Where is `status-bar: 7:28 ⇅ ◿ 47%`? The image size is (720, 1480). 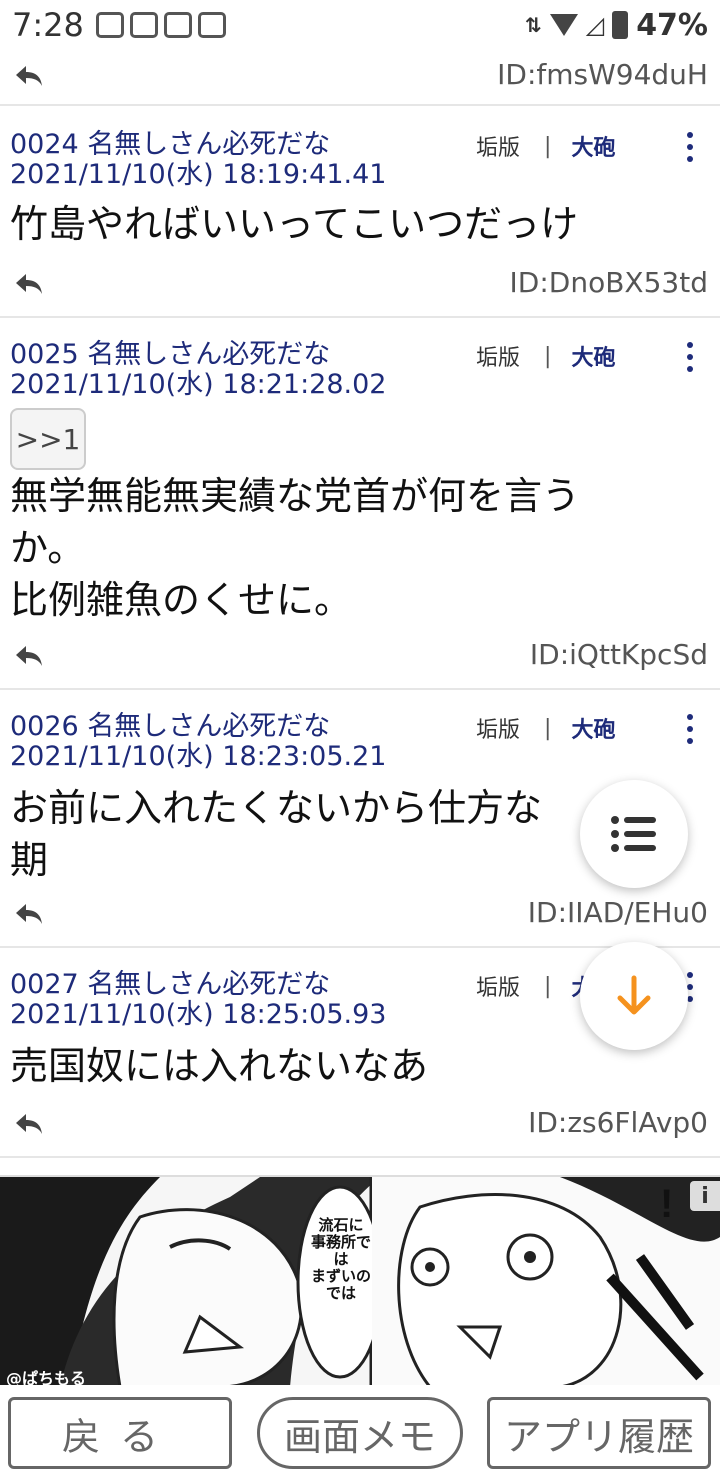
status-bar: 7:28 ⇅ ◿ 47% is located at coordinates (360, 25).